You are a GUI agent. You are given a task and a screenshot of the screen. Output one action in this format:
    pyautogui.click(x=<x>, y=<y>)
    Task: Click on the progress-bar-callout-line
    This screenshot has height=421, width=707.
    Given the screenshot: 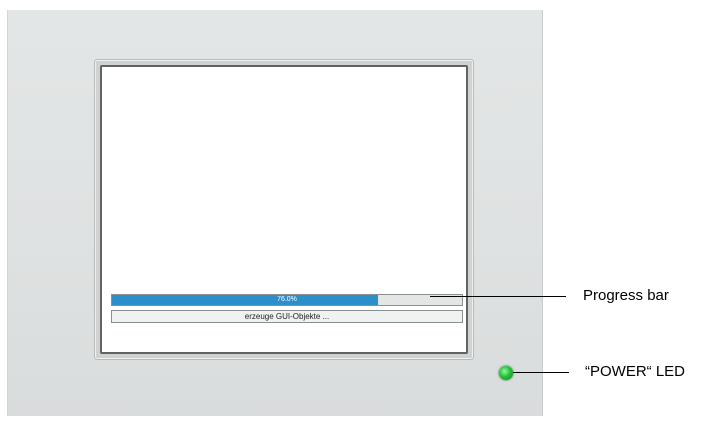 What is the action you would take?
    pyautogui.click(x=498, y=296)
    